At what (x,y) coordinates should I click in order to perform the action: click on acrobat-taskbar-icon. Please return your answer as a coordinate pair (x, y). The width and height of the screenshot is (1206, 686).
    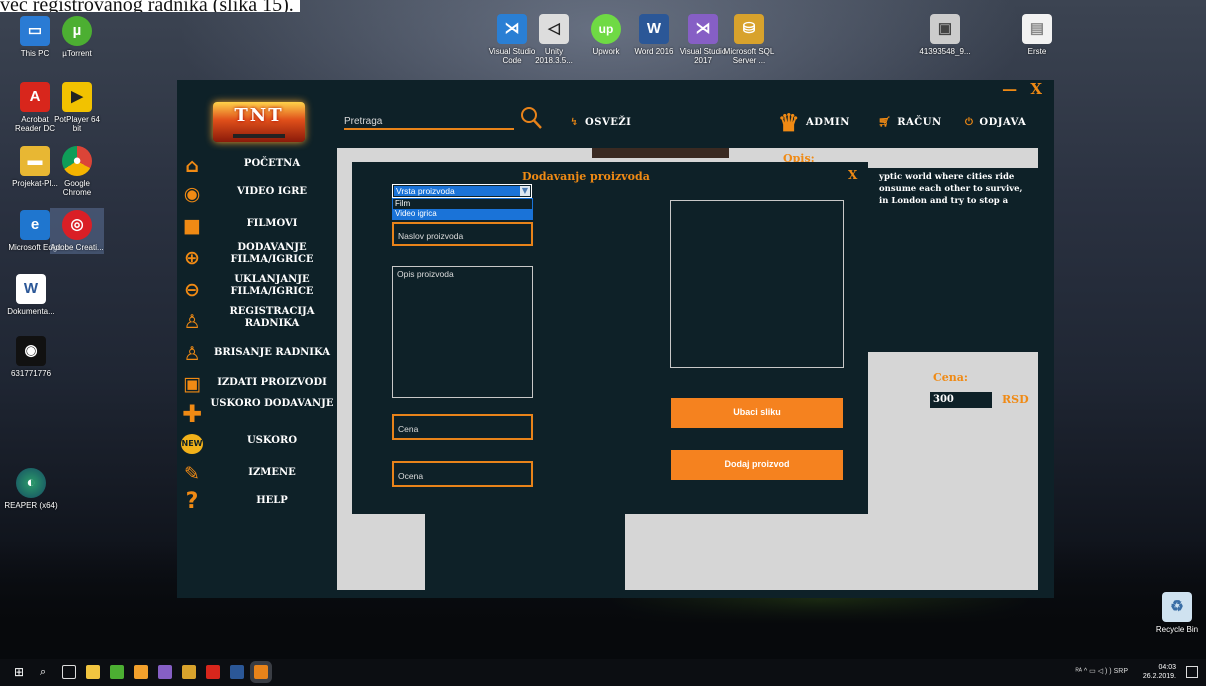
    Looking at the image, I should click on (213, 672).